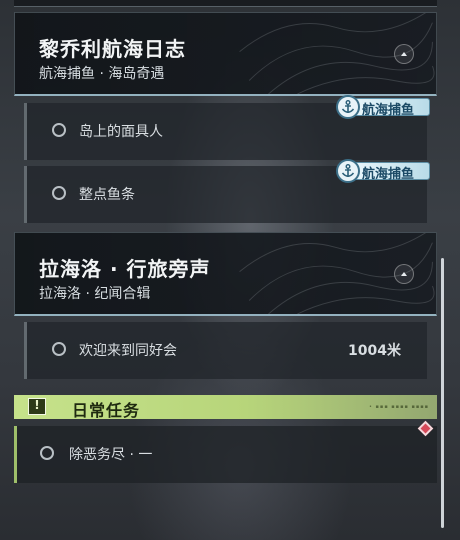  I want to click on task-row: 除恶务尽 · 一, so click(225, 454).